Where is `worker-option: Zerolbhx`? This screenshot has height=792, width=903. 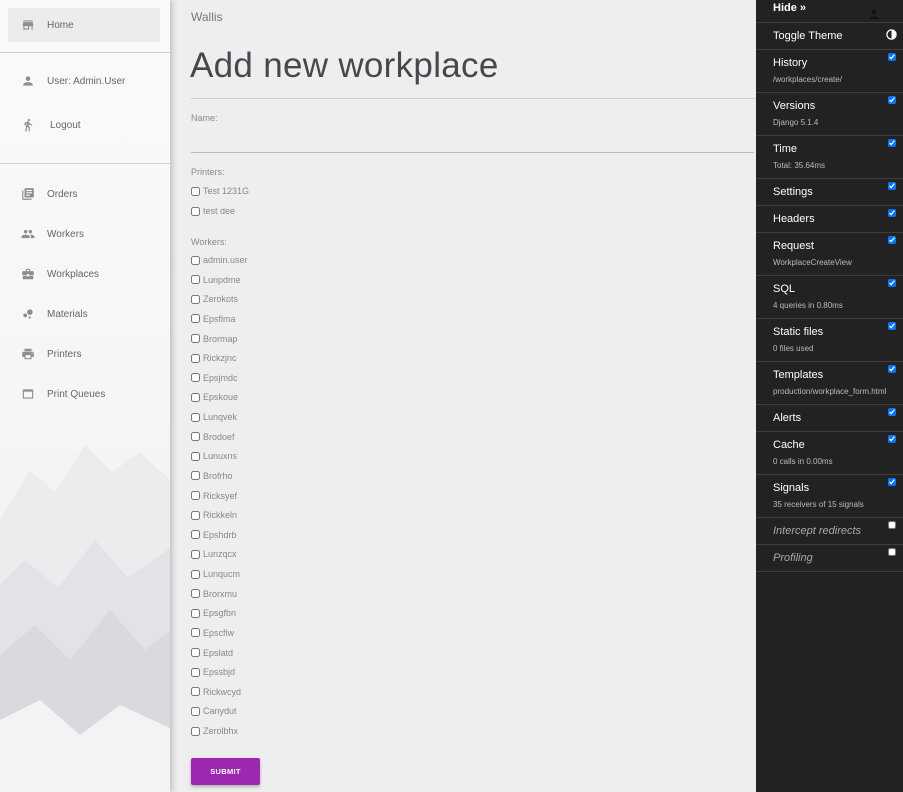
worker-option: Zerolbhx is located at coordinates (214, 731).